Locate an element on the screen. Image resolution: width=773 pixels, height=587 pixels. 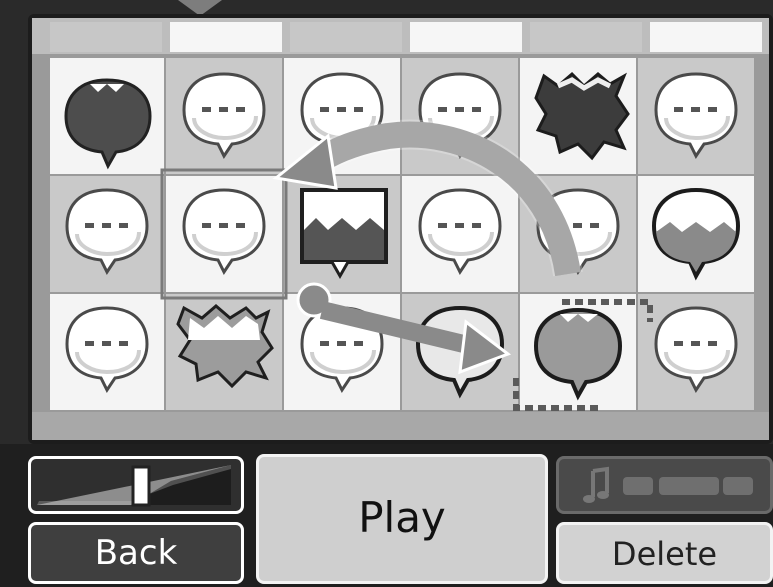
play-button: Play is located at coordinates (402, 519).